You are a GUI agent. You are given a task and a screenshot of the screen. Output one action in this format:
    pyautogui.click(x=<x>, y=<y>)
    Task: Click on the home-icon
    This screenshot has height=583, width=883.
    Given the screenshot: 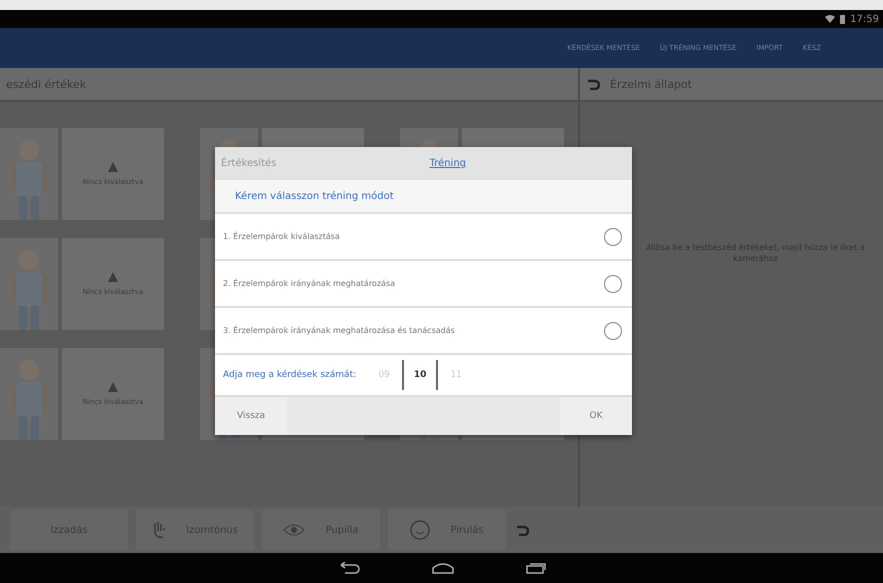 What is the action you would take?
    pyautogui.click(x=442, y=568)
    